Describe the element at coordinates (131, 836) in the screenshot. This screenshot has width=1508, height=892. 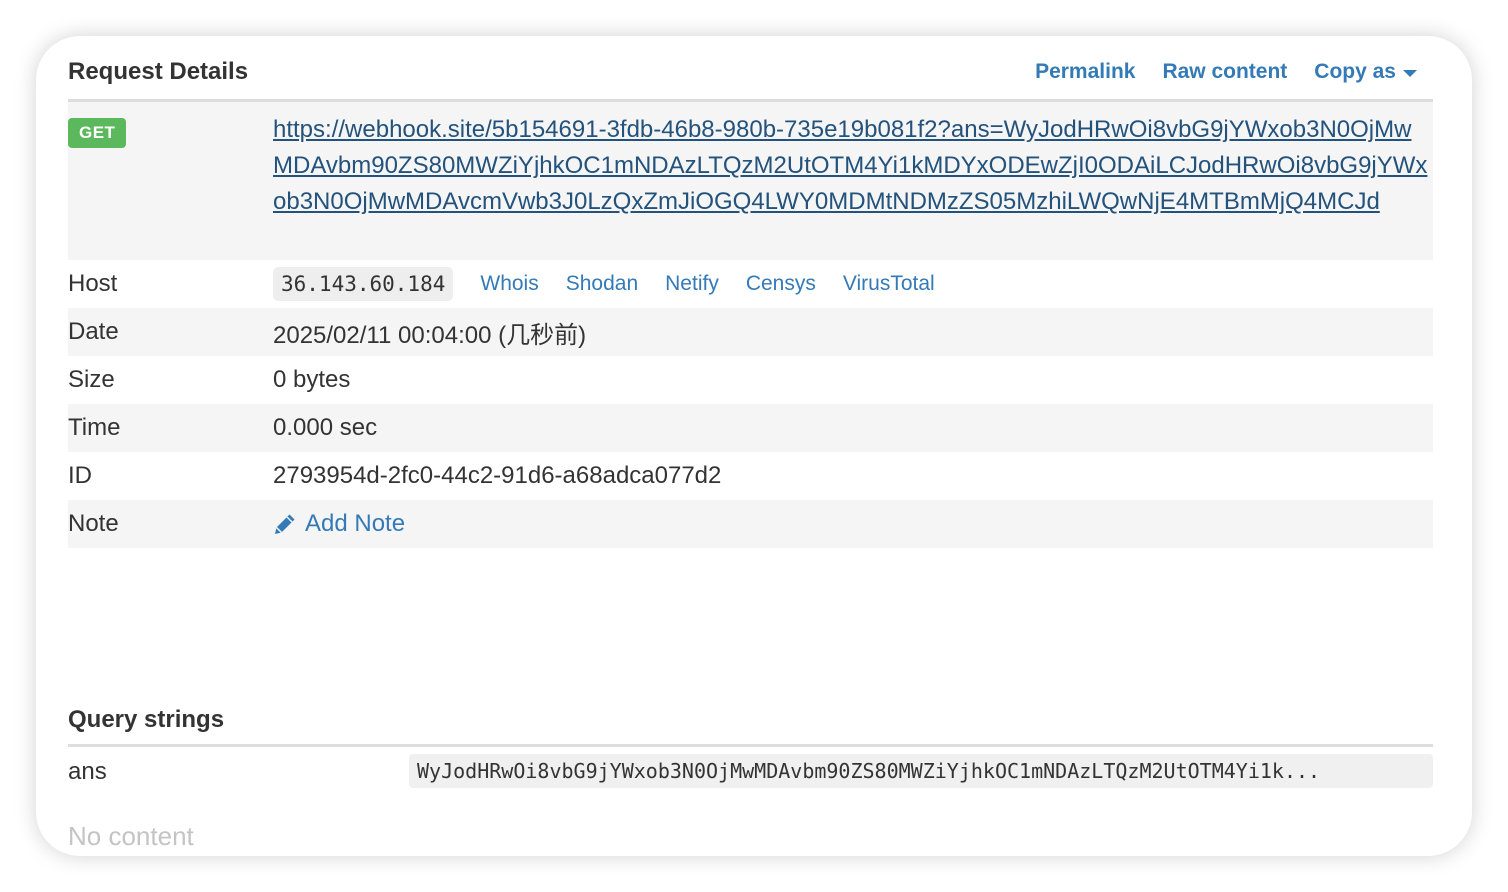
I see `no-content-text: No content` at that location.